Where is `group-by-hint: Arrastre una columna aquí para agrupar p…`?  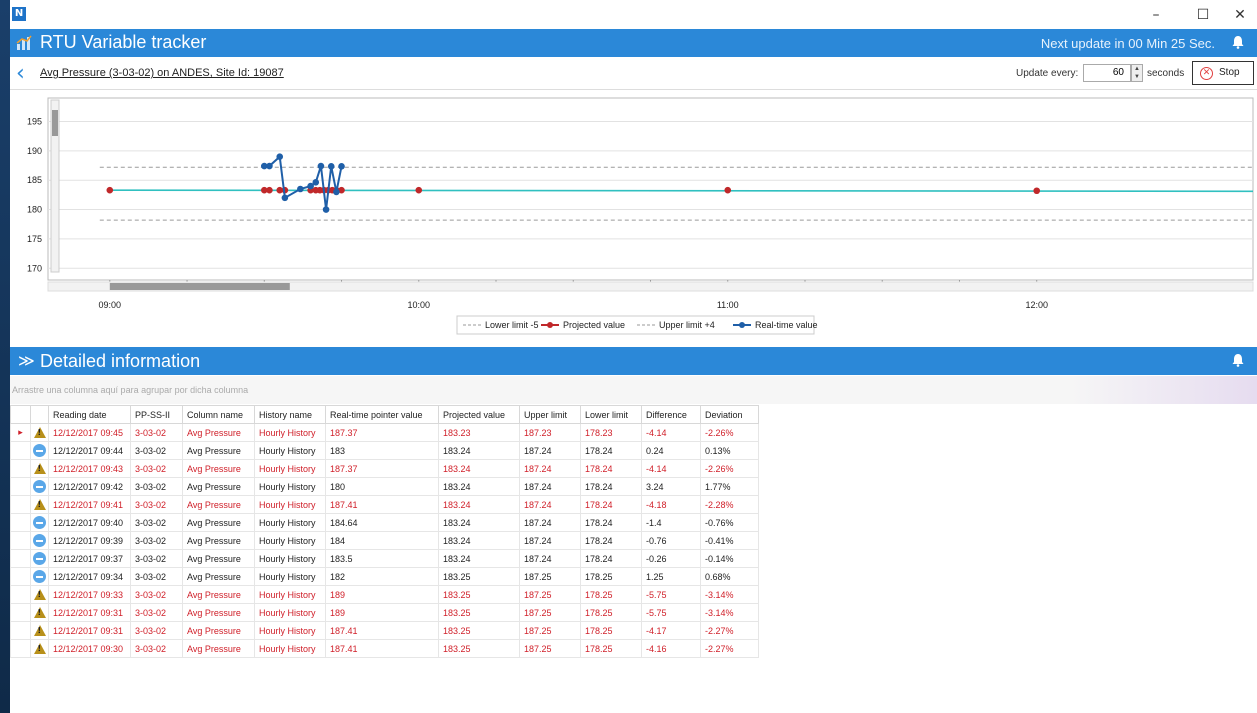
group-by-hint: Arrastre una columna aquí para agrupar p… is located at coordinates (633, 390).